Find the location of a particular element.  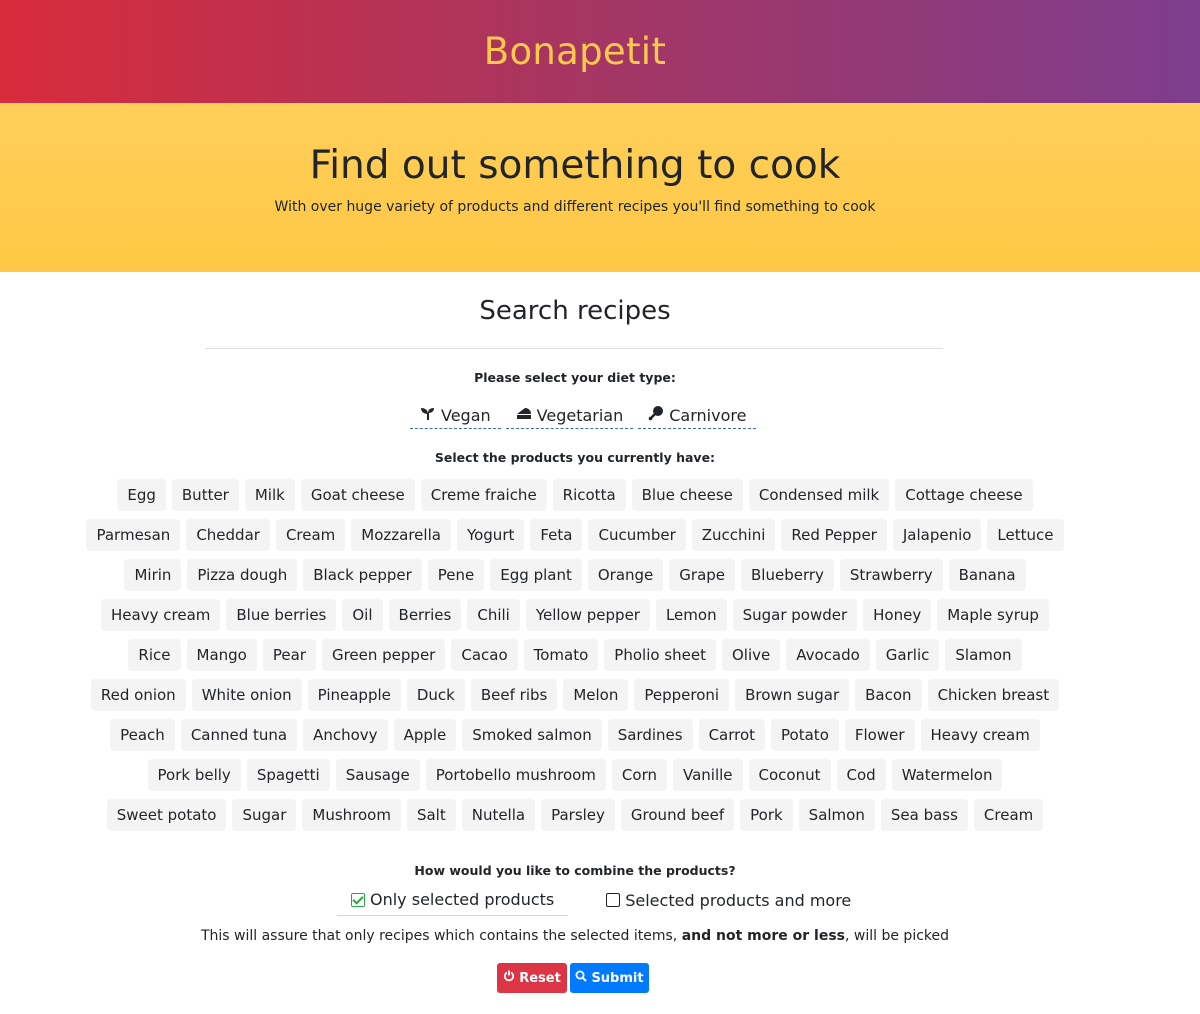

product-chip: Bacon is located at coordinates (888, 695).